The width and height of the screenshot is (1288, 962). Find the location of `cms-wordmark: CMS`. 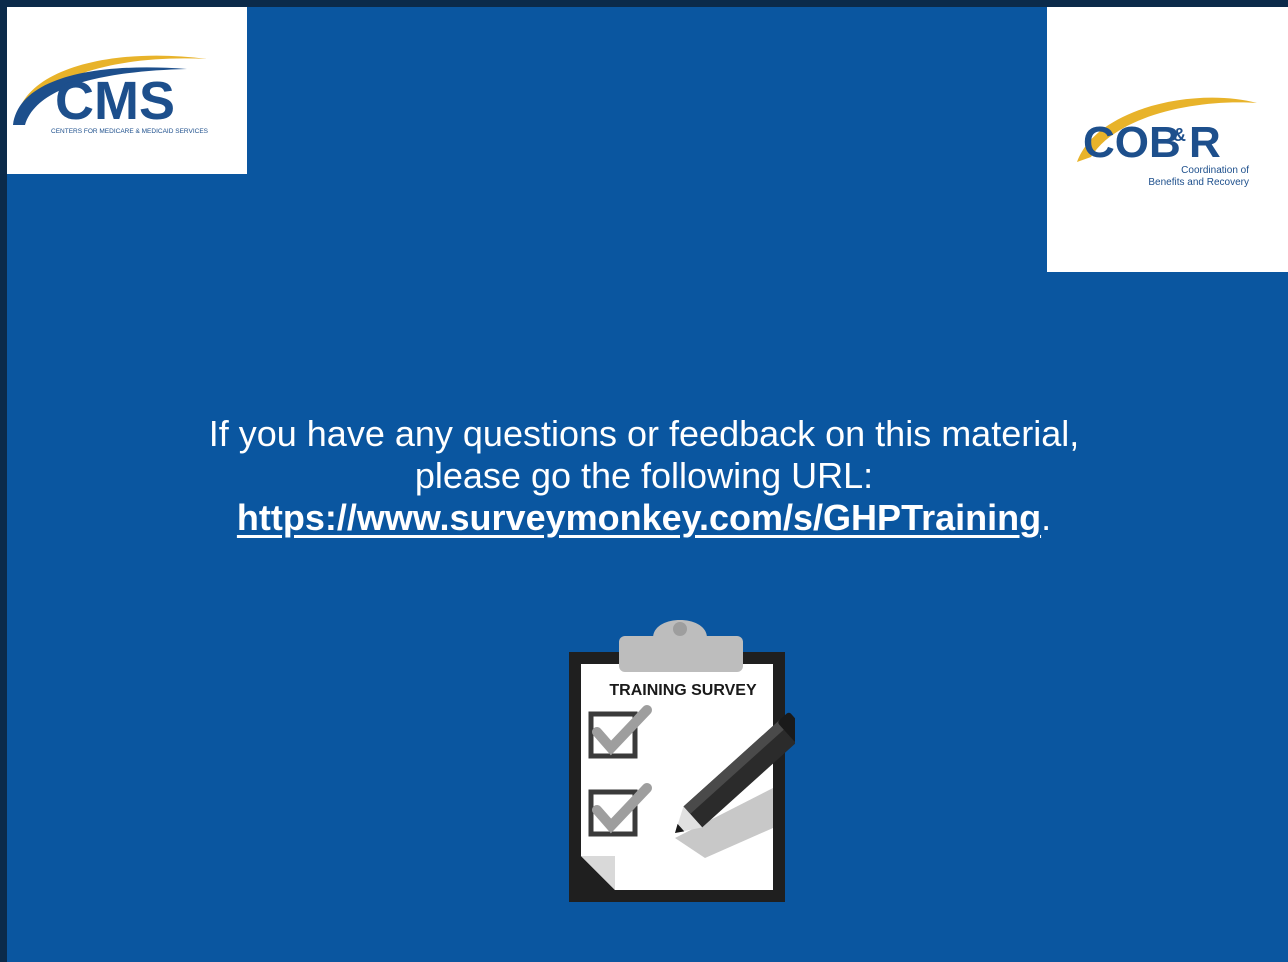

cms-wordmark: CMS is located at coordinates (115, 101).